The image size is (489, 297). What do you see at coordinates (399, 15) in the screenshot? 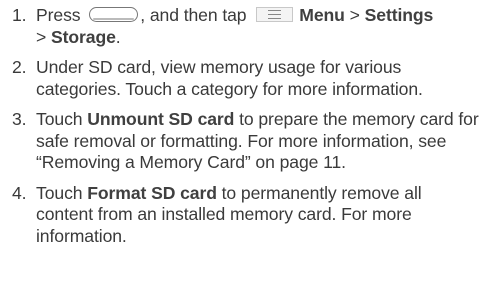
I see `settings-label: Settings` at bounding box center [399, 15].